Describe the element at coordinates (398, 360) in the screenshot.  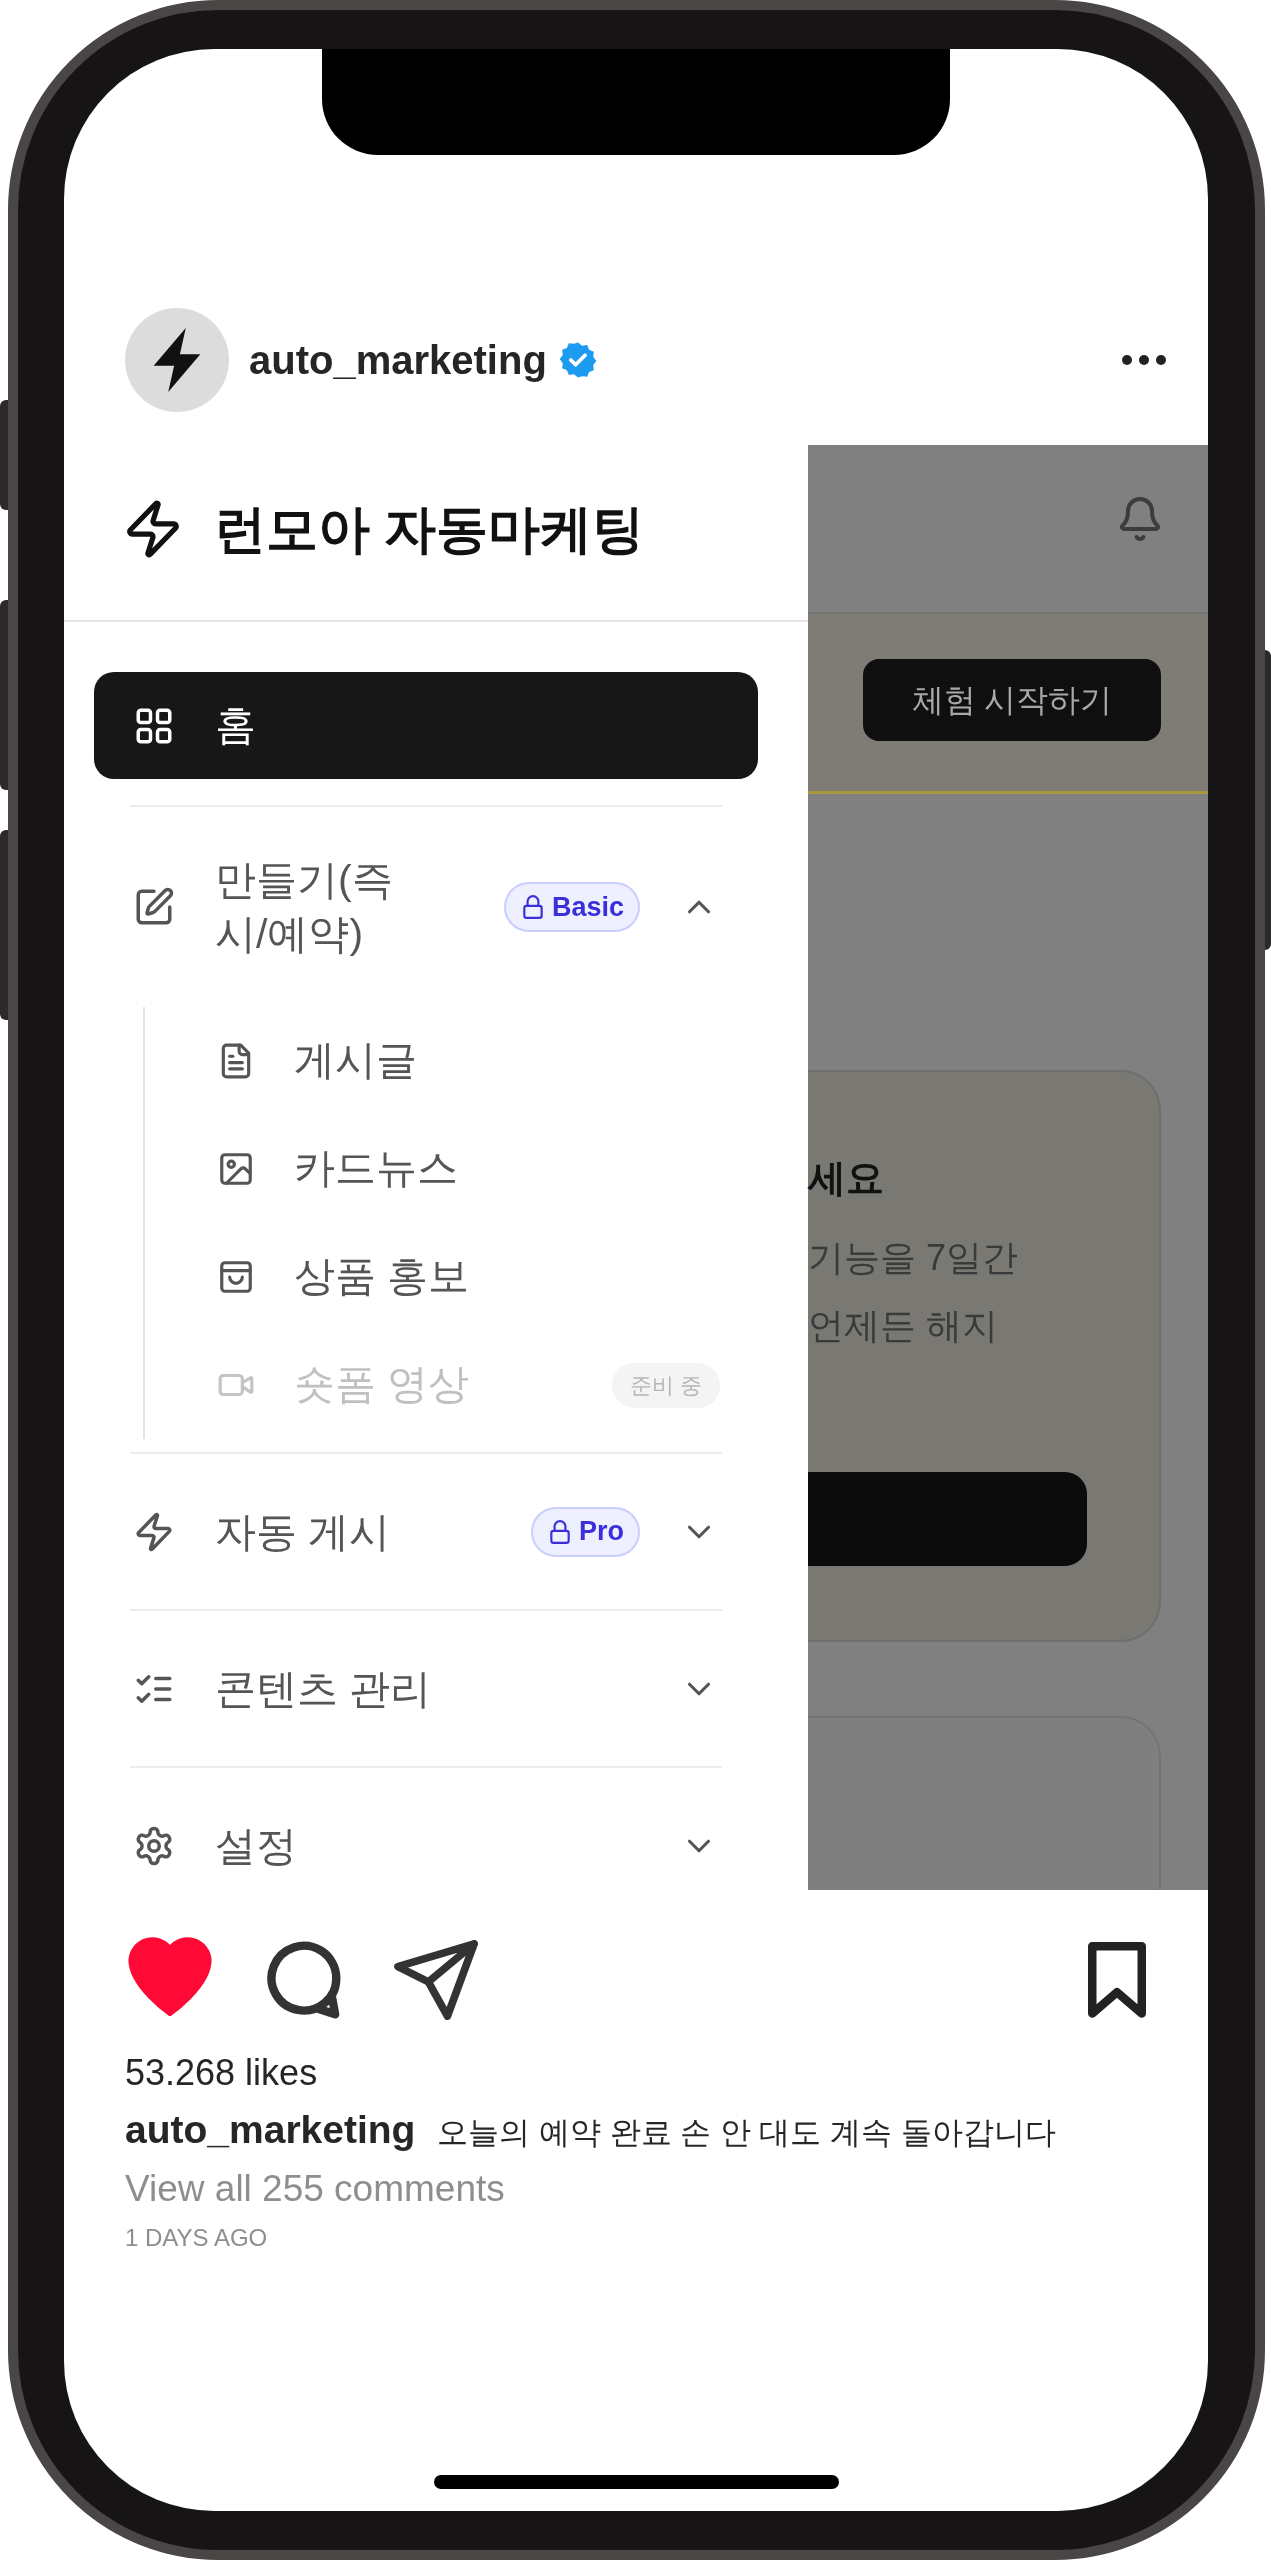
I see `username: auto_marketing` at that location.